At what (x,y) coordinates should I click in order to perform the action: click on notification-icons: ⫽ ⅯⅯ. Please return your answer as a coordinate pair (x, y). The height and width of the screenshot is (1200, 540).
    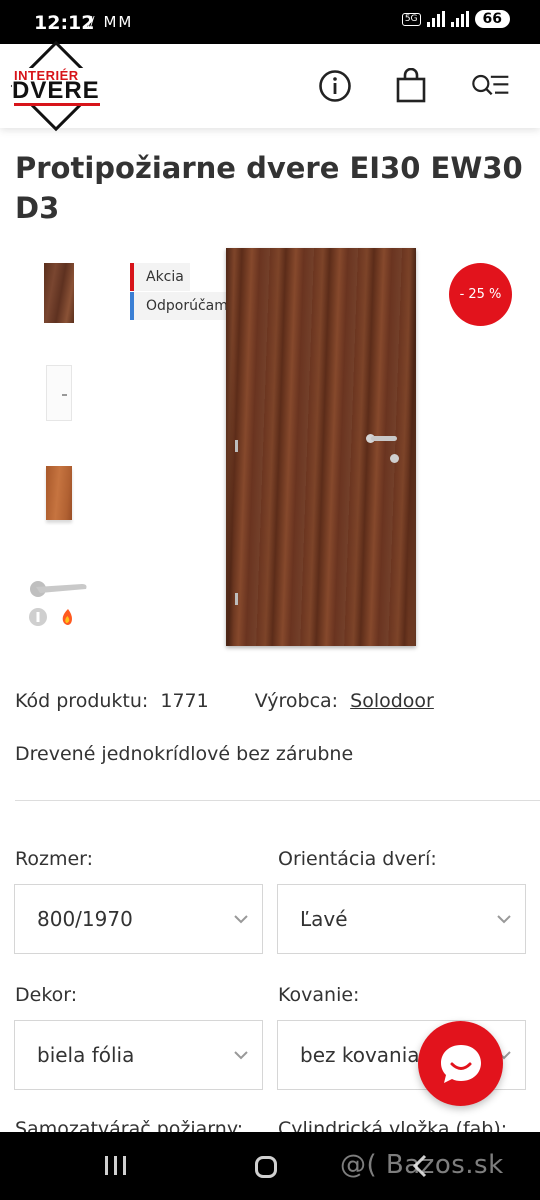
    Looking at the image, I should click on (111, 22).